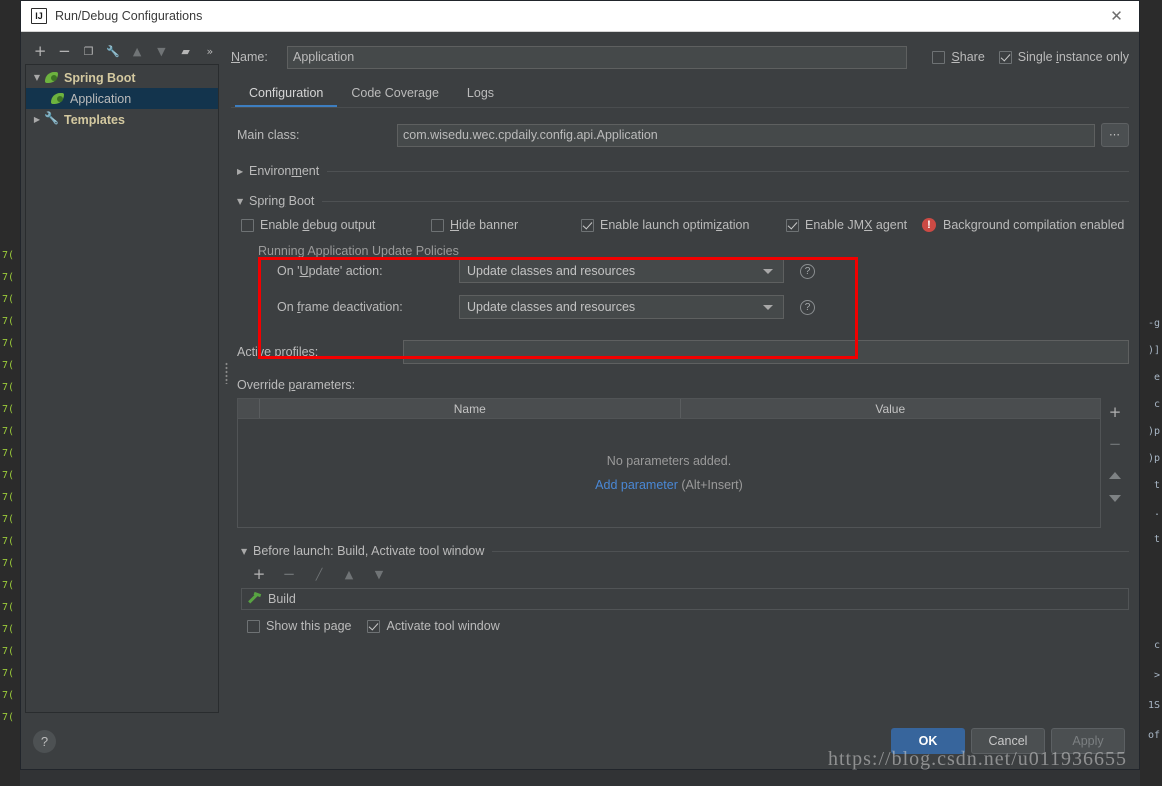 The height and width of the screenshot is (786, 1162). What do you see at coordinates (122, 388) in the screenshot?
I see `configurations-tree: ▼ Spring Boot Application ▶ Templates` at bounding box center [122, 388].